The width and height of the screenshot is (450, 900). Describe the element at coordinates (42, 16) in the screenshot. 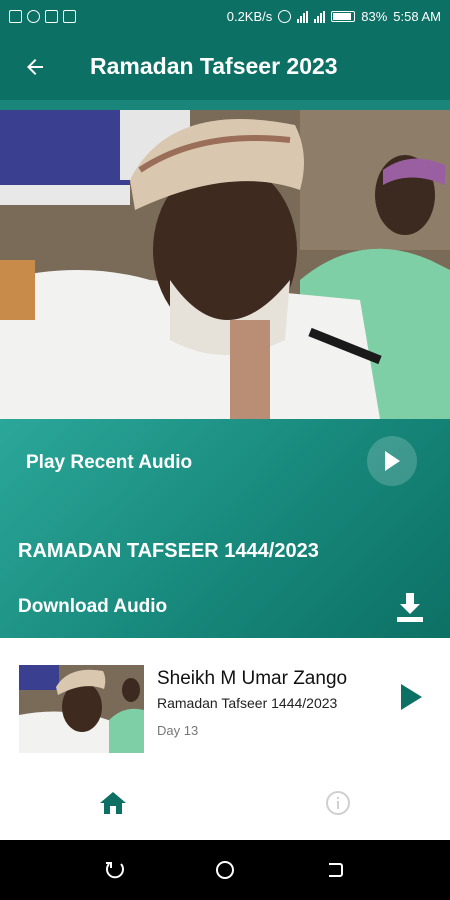

I see `notification-icons` at that location.